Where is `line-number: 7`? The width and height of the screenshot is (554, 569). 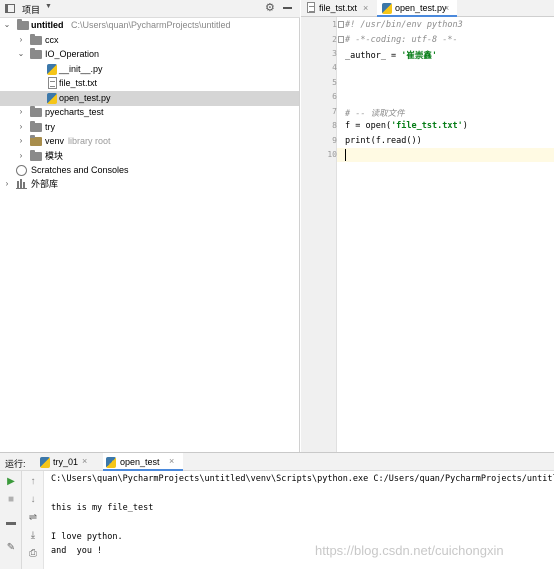 line-number: 7 is located at coordinates (334, 111).